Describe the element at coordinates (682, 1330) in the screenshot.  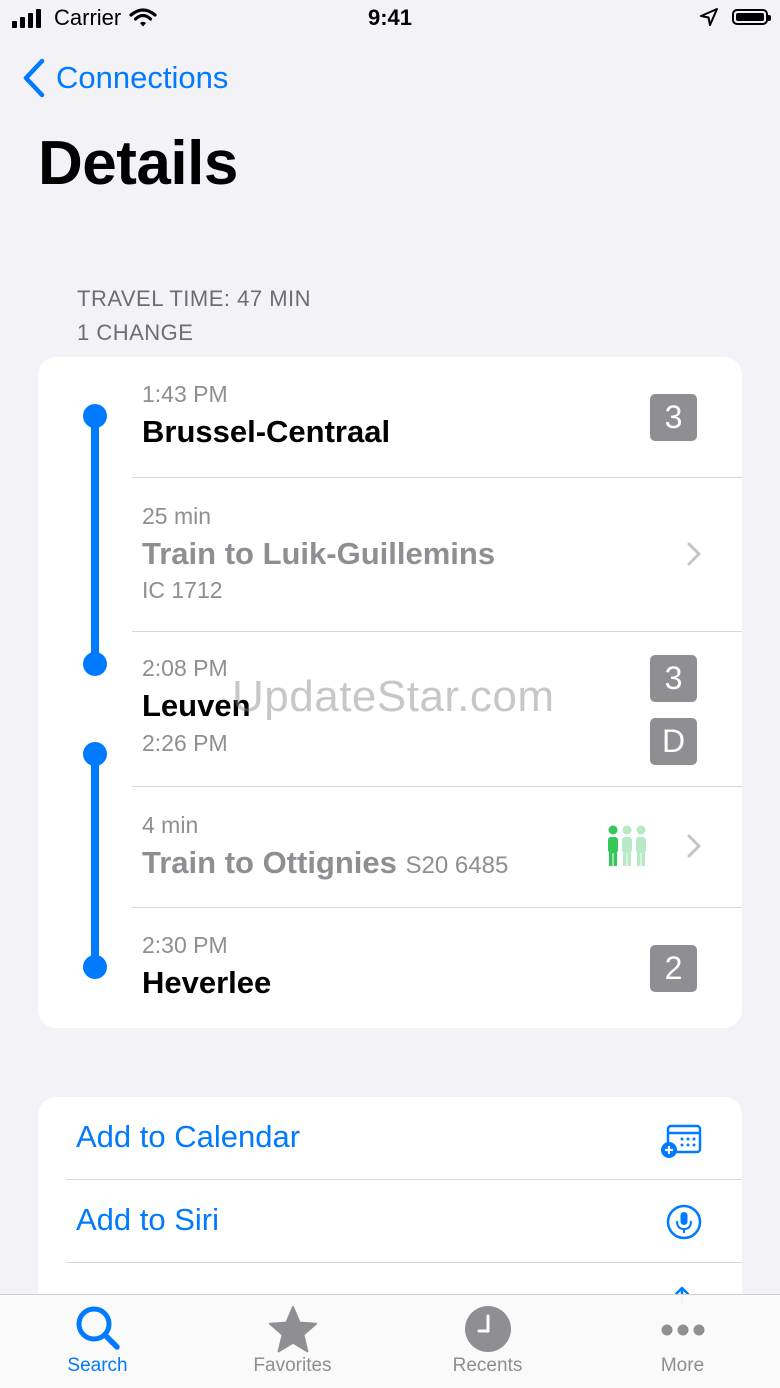
I see `more-dots-icon` at that location.